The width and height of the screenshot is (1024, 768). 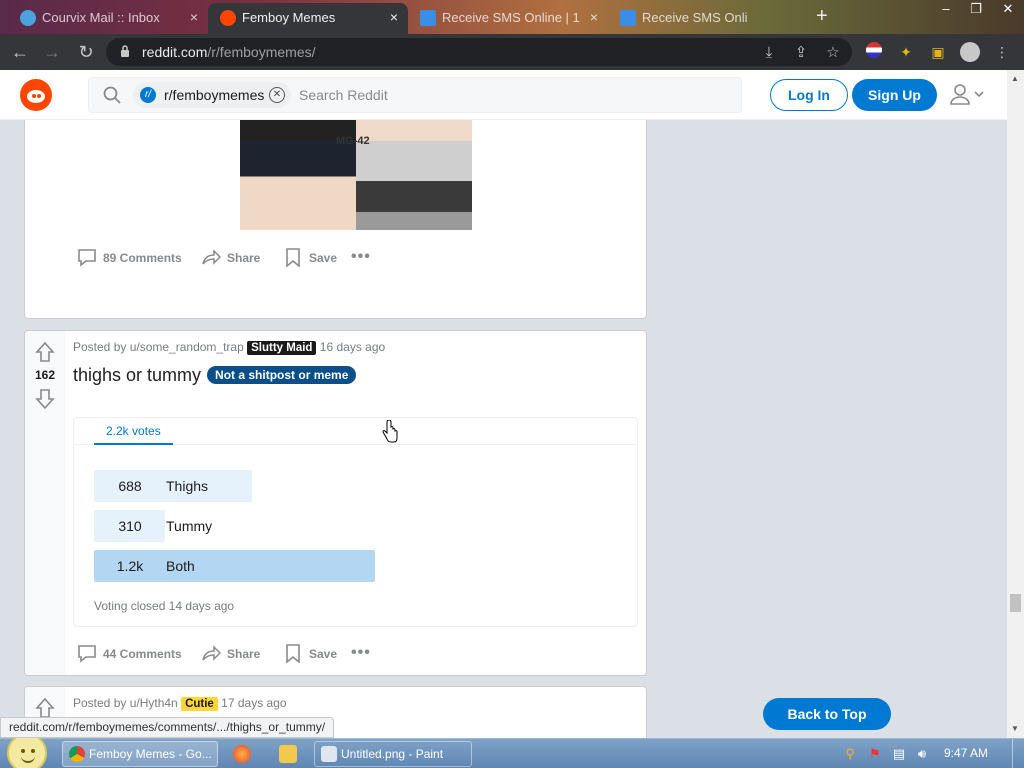 What do you see at coordinates (130, 566) in the screenshot?
I see `poll-option-count: 1.2k` at bounding box center [130, 566].